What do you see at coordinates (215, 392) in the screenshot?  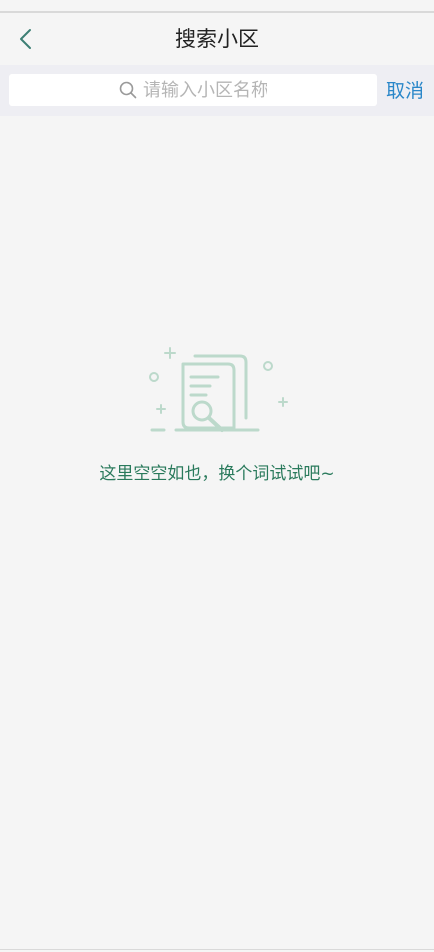 I see `document-search-icon` at bounding box center [215, 392].